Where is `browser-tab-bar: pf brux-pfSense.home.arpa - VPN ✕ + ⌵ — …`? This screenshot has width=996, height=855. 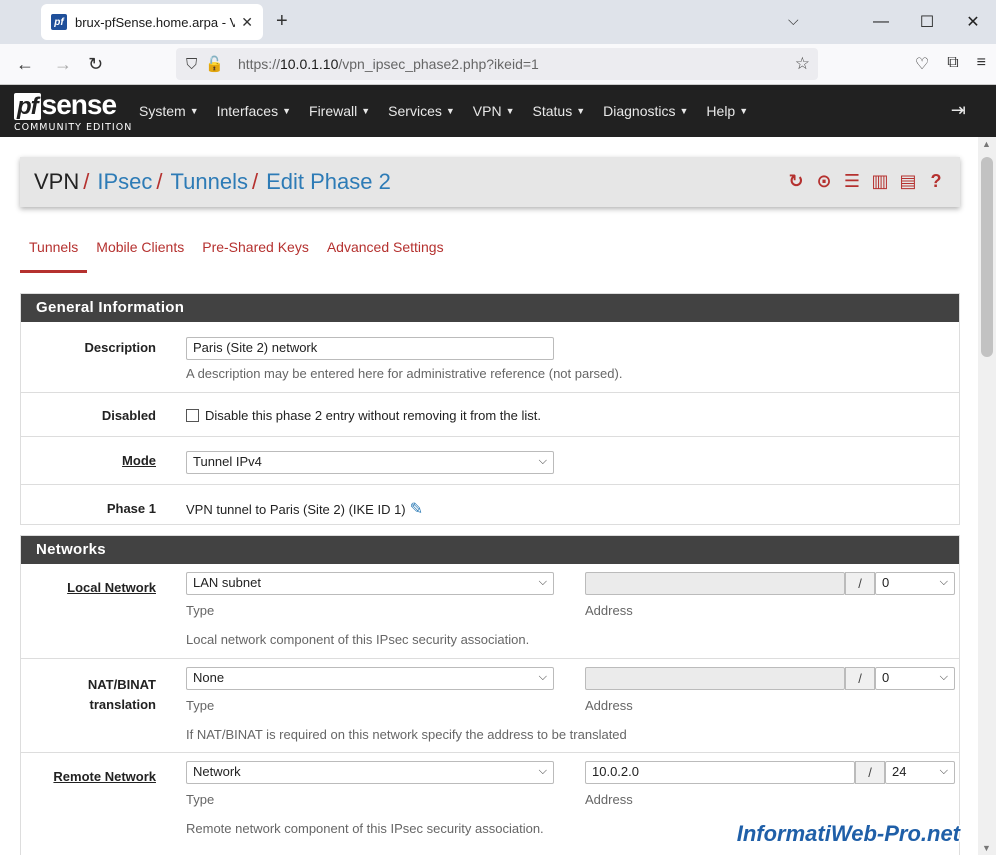 browser-tab-bar: pf brux-pfSense.home.arpa - VPN ✕ + ⌵ — … is located at coordinates (498, 22).